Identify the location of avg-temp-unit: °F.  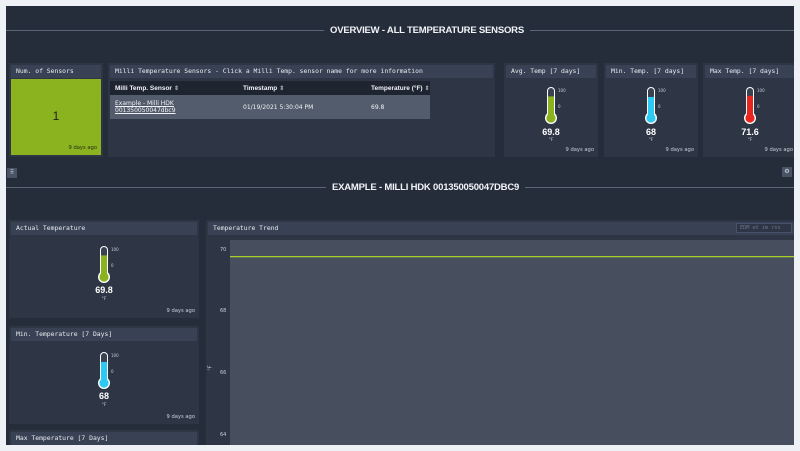
(551, 140).